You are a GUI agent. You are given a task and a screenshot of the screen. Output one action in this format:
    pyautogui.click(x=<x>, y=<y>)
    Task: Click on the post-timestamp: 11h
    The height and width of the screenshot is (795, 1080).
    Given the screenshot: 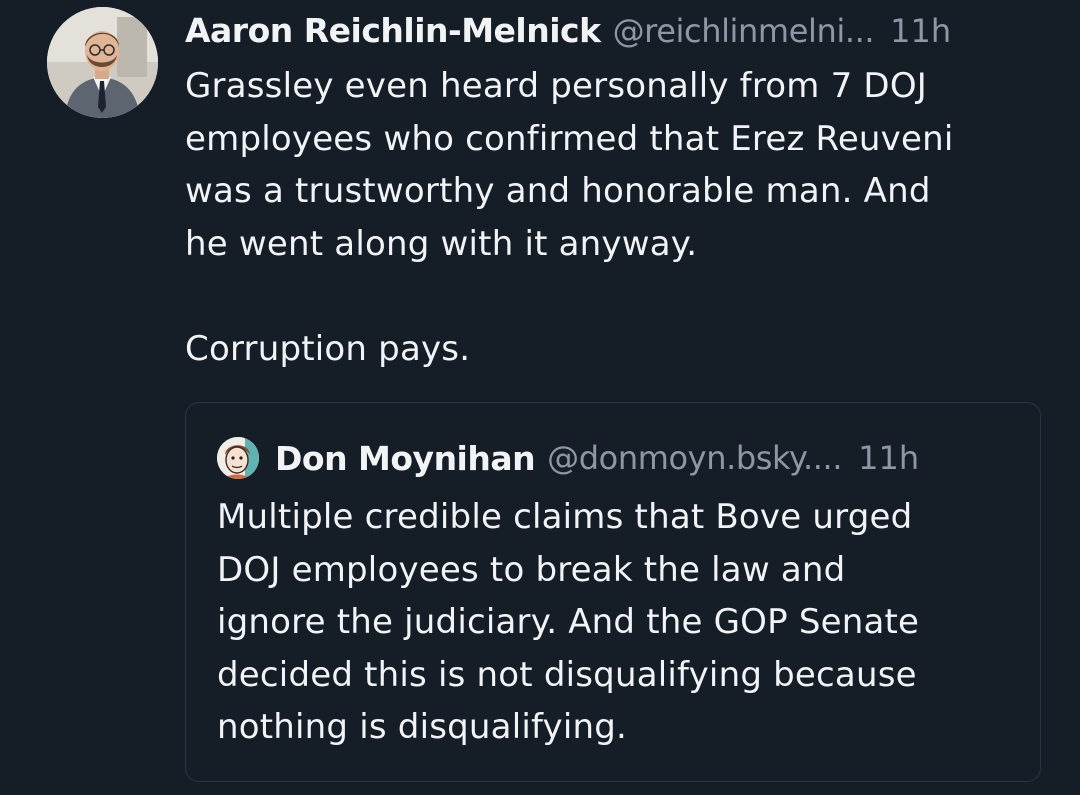 What is the action you would take?
    pyautogui.click(x=920, y=31)
    